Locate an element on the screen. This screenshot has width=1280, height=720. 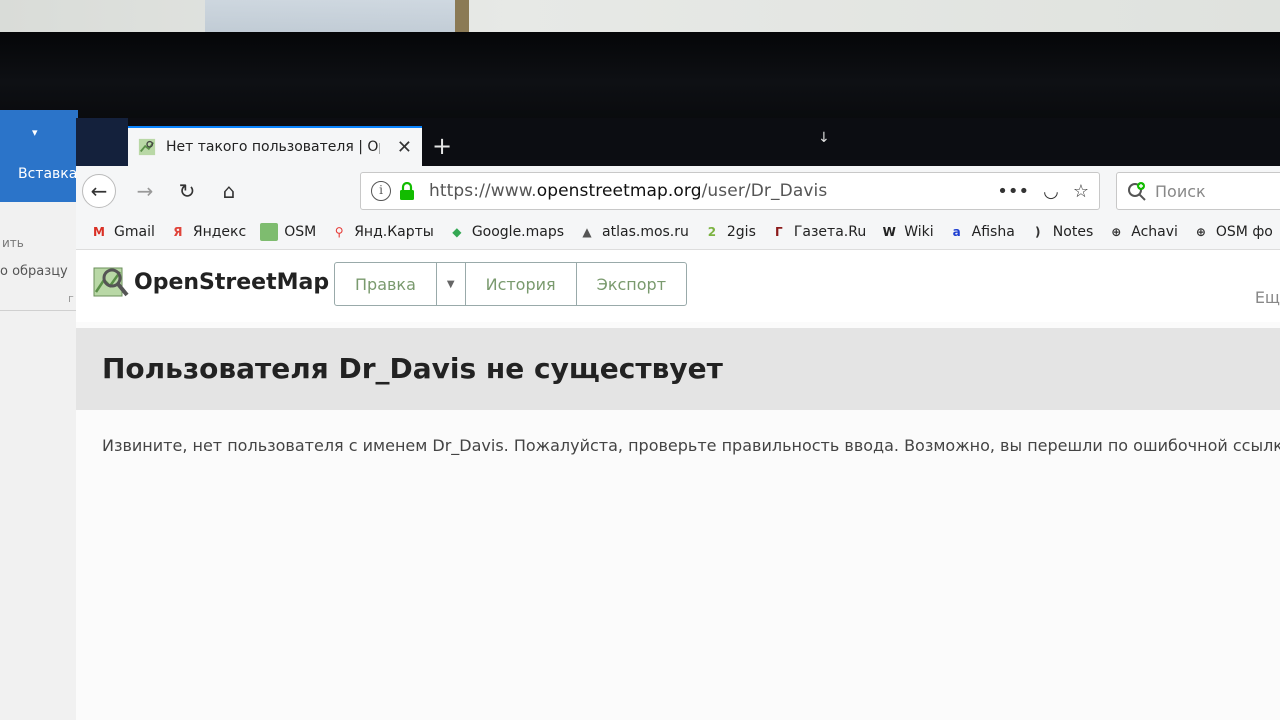
bookmark-item: 2 2gis is located at coordinates (729, 232).